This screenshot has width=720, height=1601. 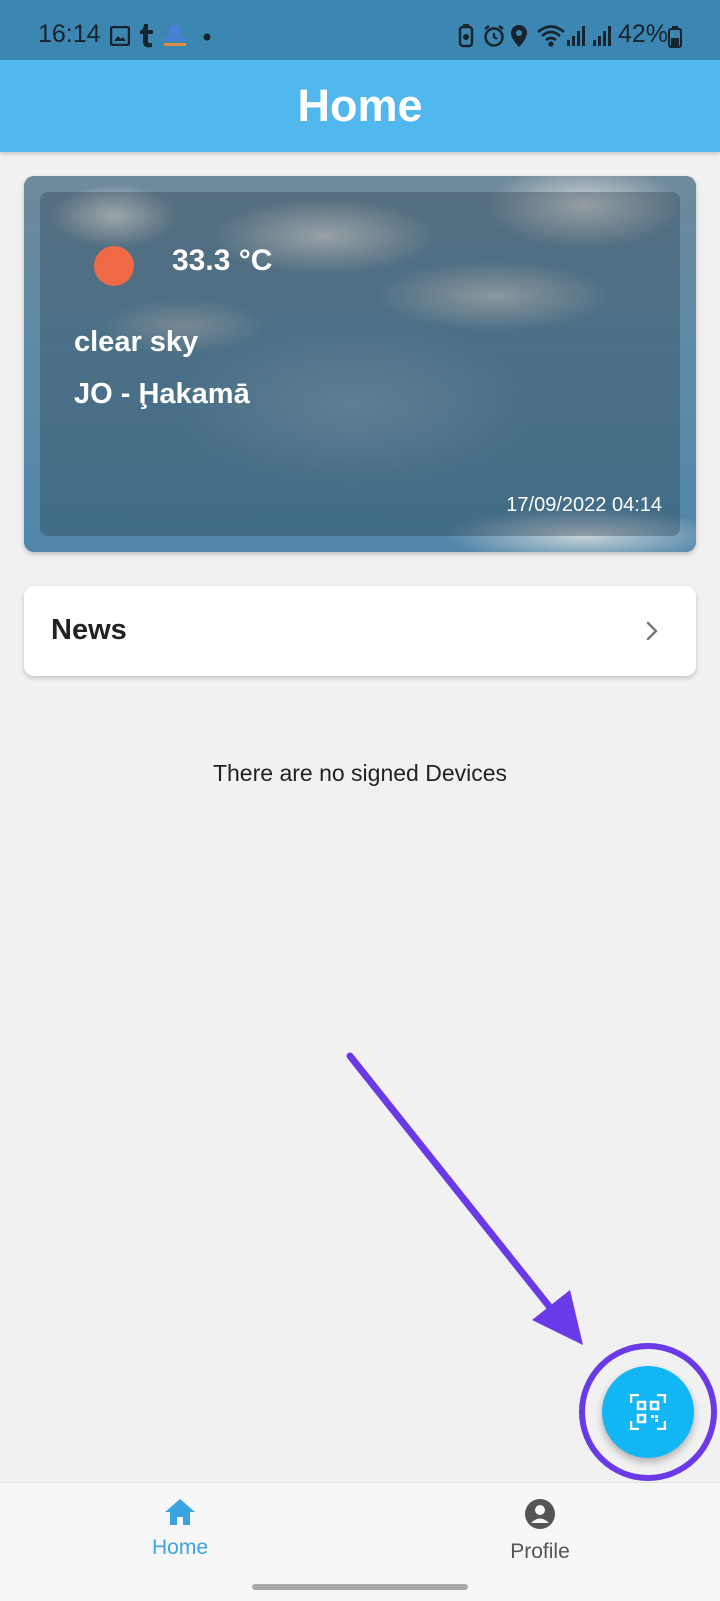 What do you see at coordinates (643, 34) in the screenshot?
I see `battery-percent: 42%` at bounding box center [643, 34].